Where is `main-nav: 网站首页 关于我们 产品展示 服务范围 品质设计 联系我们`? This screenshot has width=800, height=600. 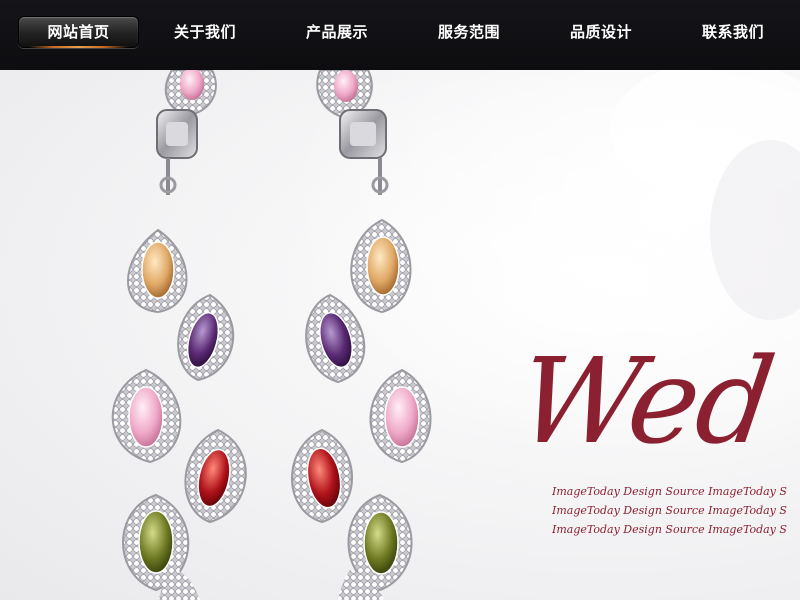 main-nav: 网站首页 关于我们 产品展示 服务范围 品质设计 联系我们 is located at coordinates (400, 32).